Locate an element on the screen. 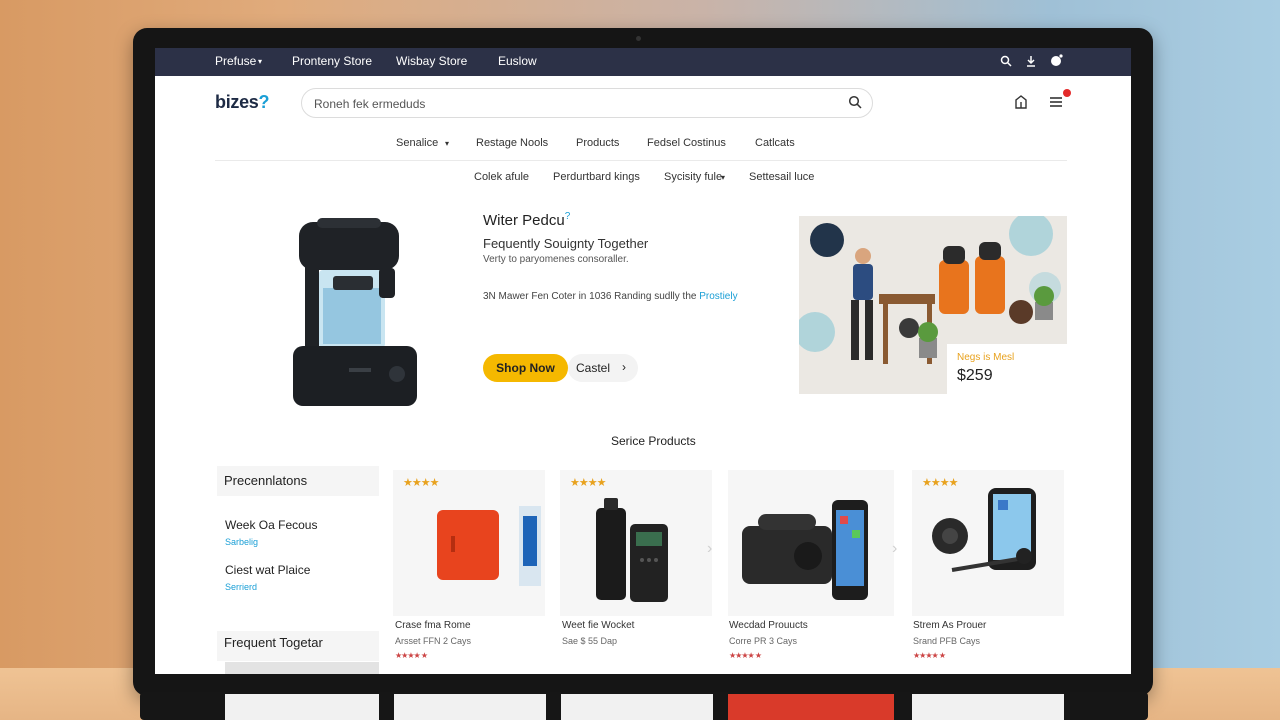  promo-price-card: Negs is Mesl $259 is located at coordinates (1007, 369).